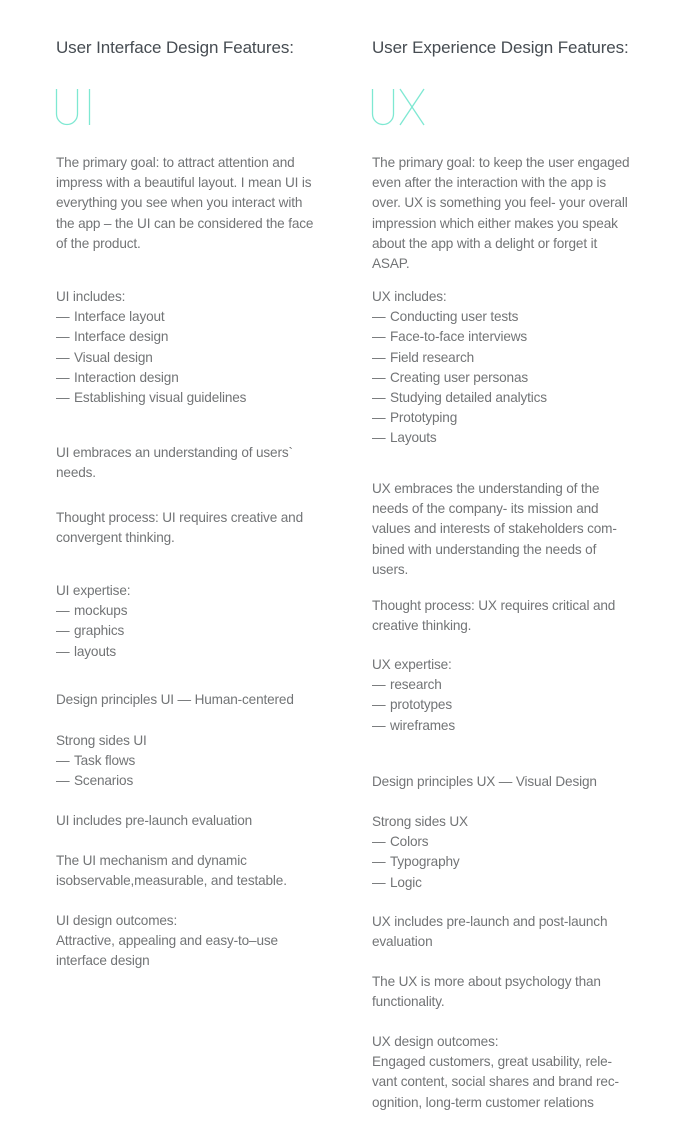 The height and width of the screenshot is (1134, 700). Describe the element at coordinates (151, 378) in the screenshot. I see `list-item: — Interaction design` at that location.